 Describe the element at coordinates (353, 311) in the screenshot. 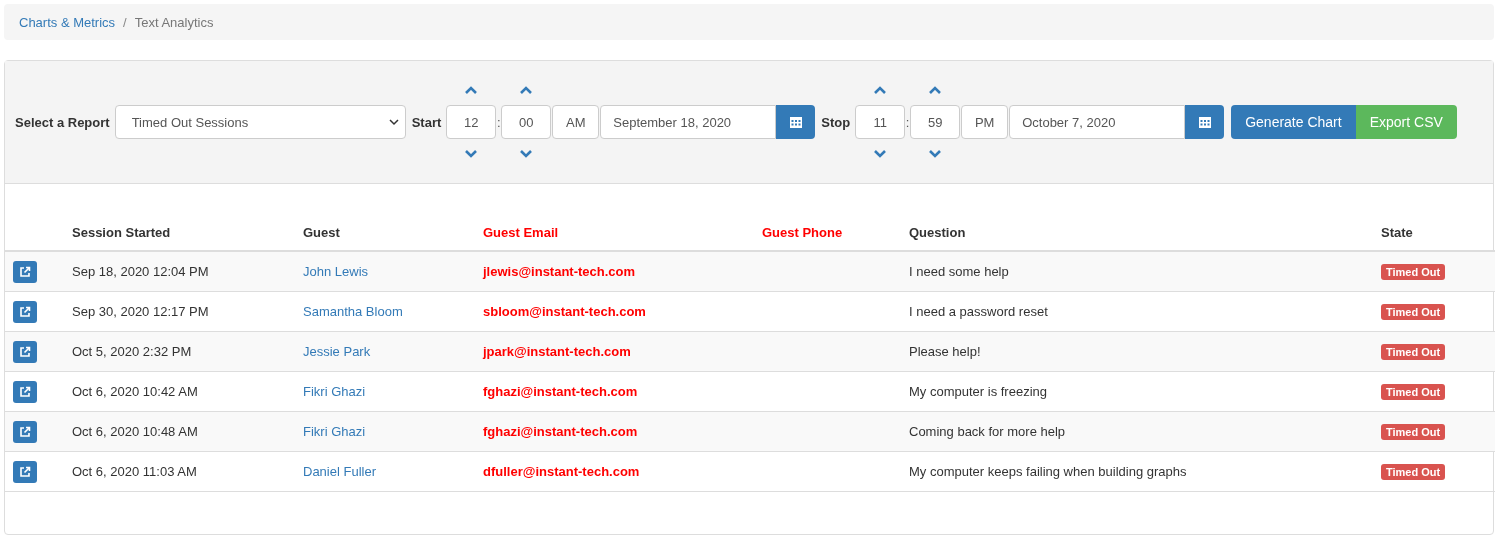

I see `guest-link: Samantha Bloom` at that location.